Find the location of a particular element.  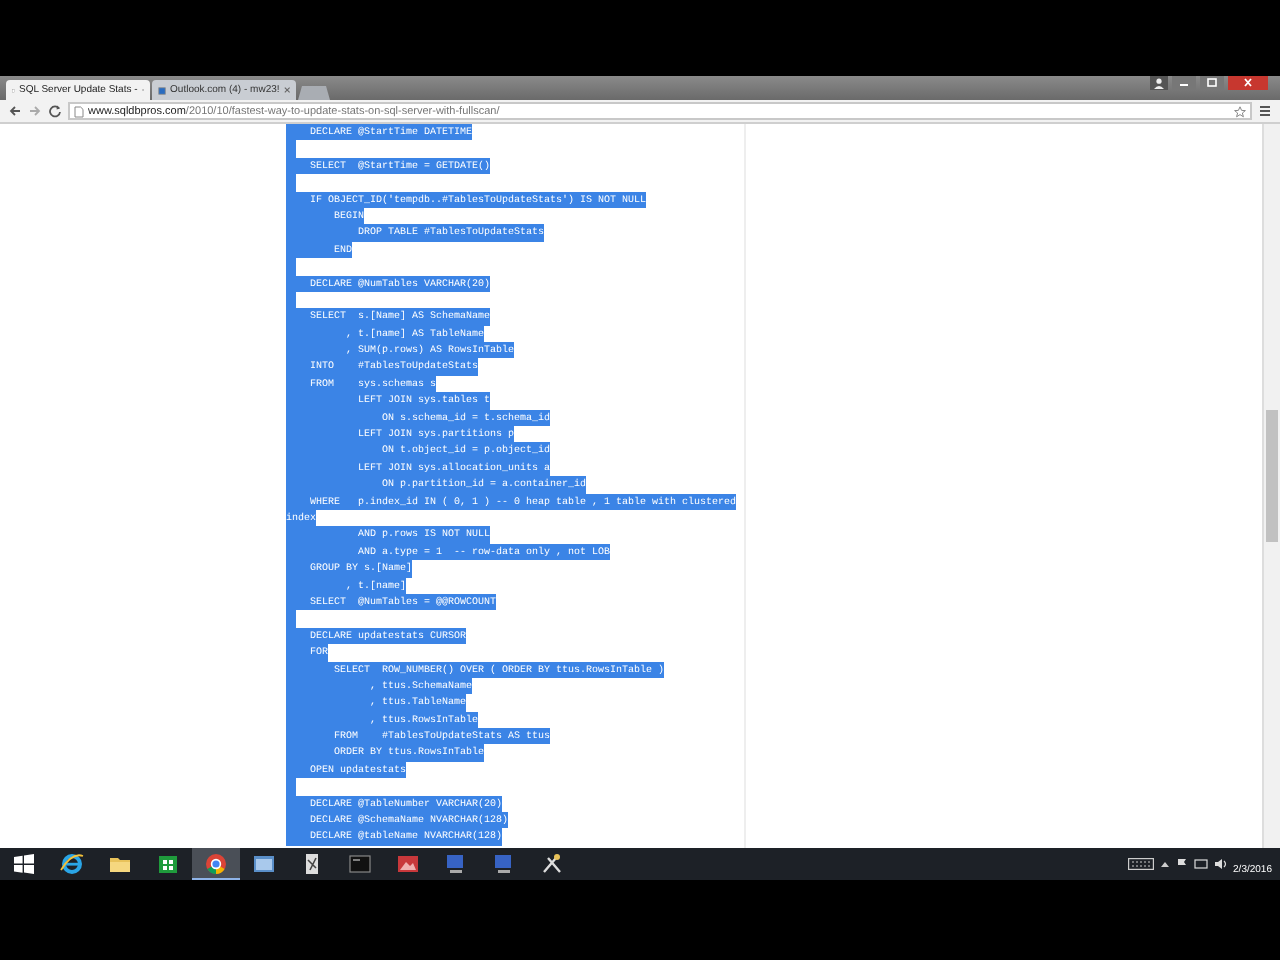

taskbar-button is located at coordinates (216, 864).